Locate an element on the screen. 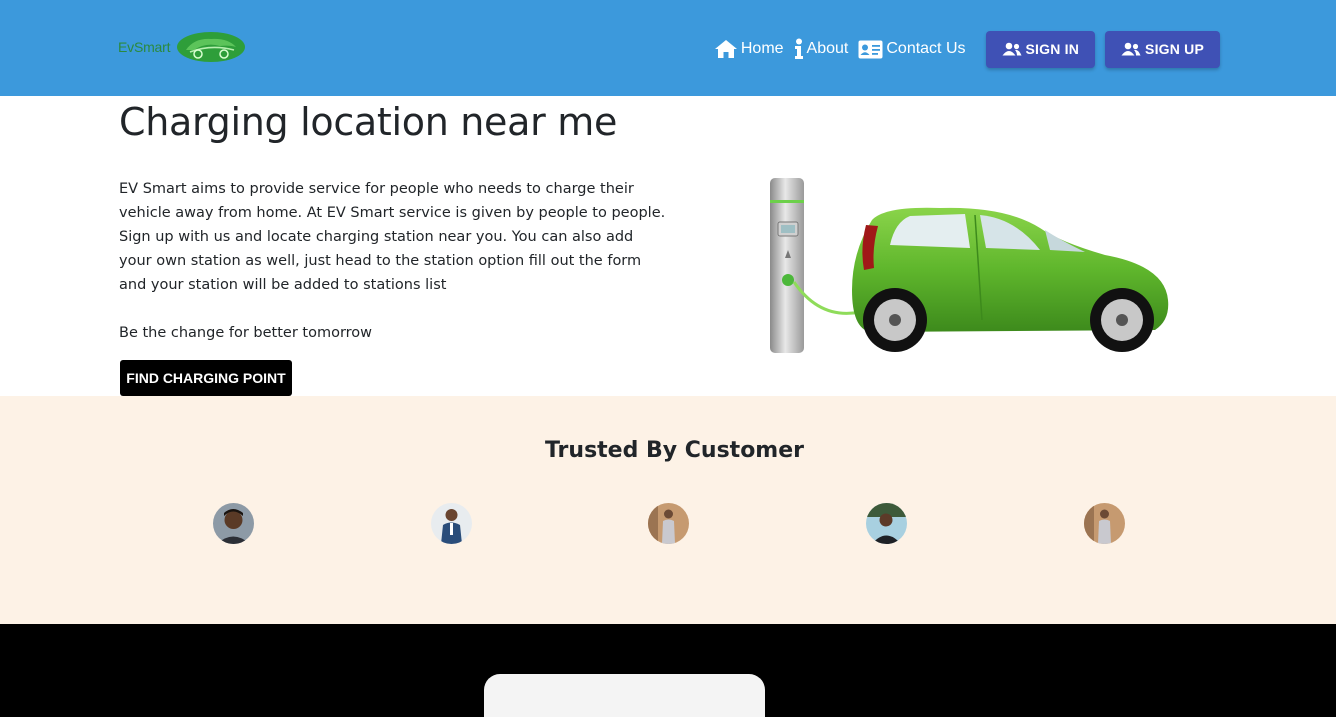 This screenshot has height=717, width=1336. contact-card-icon is located at coordinates (870, 49).